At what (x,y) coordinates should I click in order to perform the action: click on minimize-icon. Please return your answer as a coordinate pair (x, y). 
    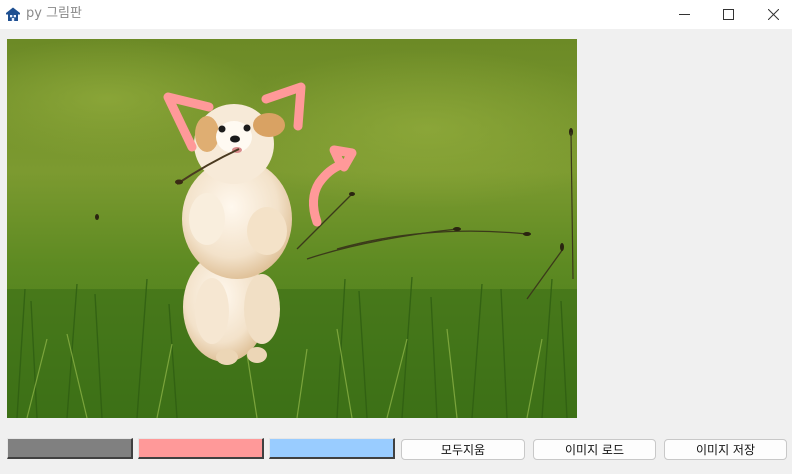
    Looking at the image, I should click on (684, 14).